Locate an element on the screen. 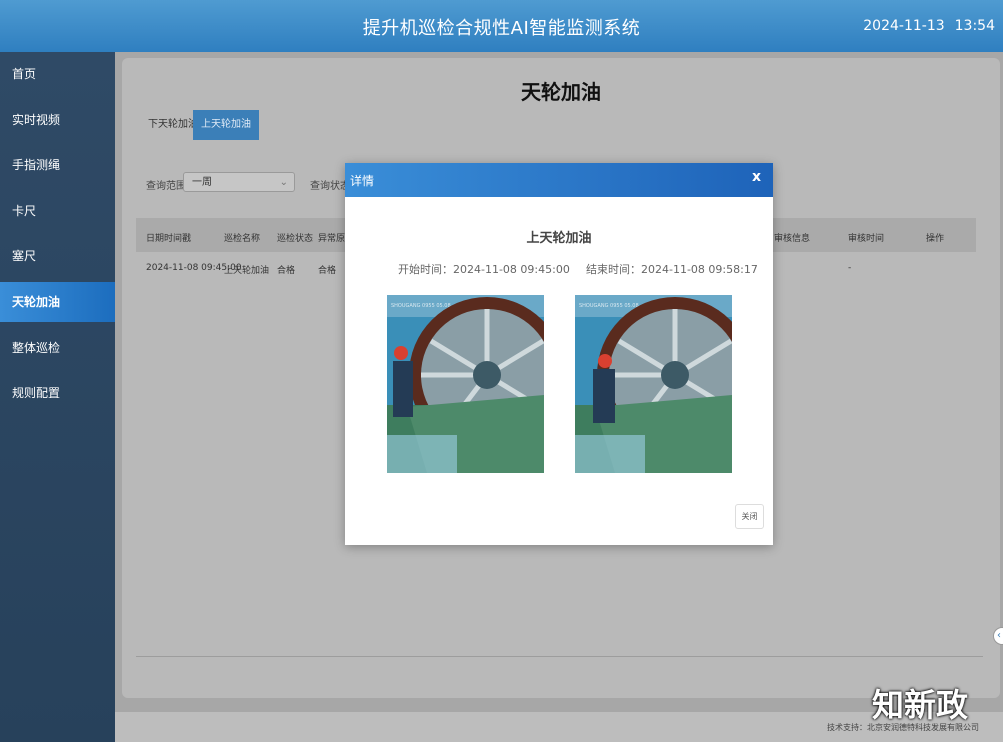 This screenshot has width=1003, height=742. col-audit-info: 审核信息 is located at coordinates (792, 239).